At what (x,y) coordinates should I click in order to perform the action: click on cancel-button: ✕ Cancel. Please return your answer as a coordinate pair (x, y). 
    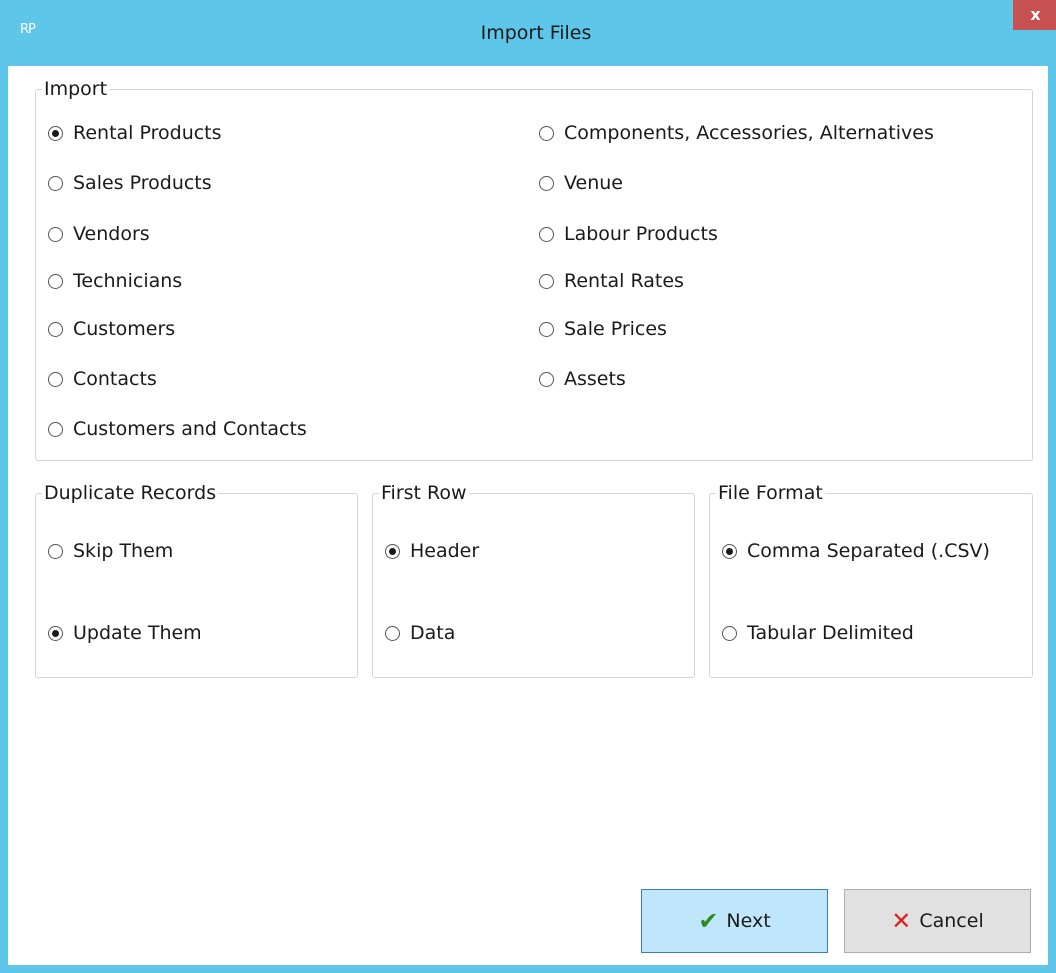
    Looking at the image, I should click on (937, 921).